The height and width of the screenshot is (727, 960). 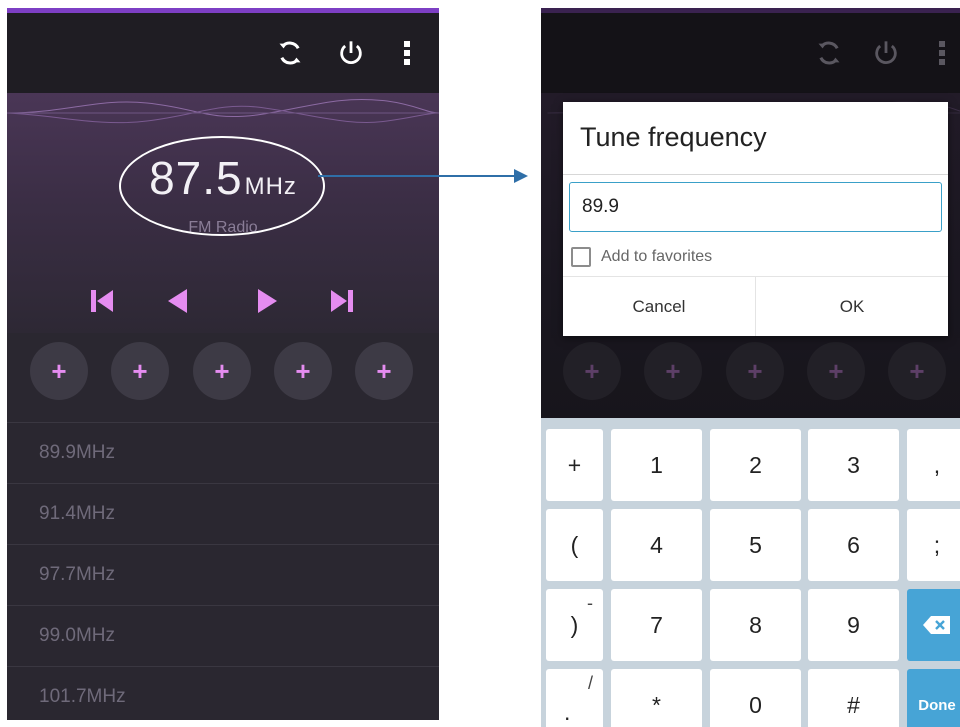 I want to click on key-7: 7, so click(x=656, y=625).